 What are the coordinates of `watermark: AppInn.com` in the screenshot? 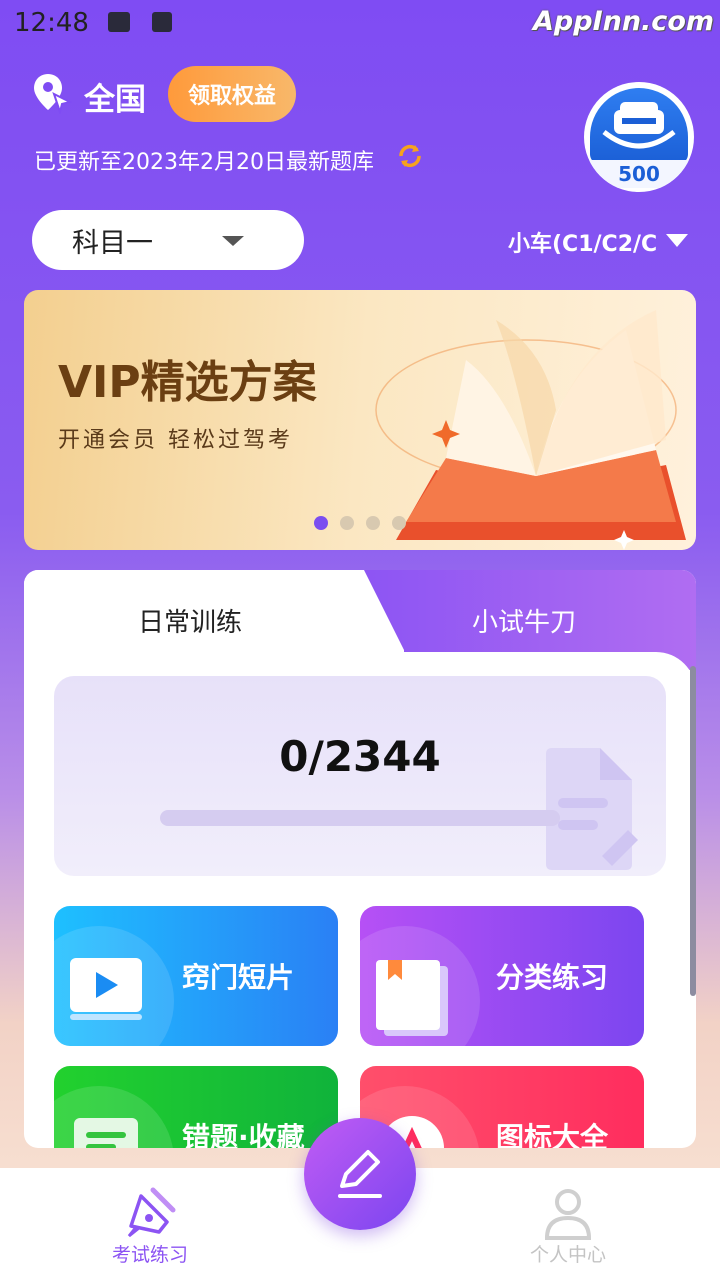 It's located at (623, 21).